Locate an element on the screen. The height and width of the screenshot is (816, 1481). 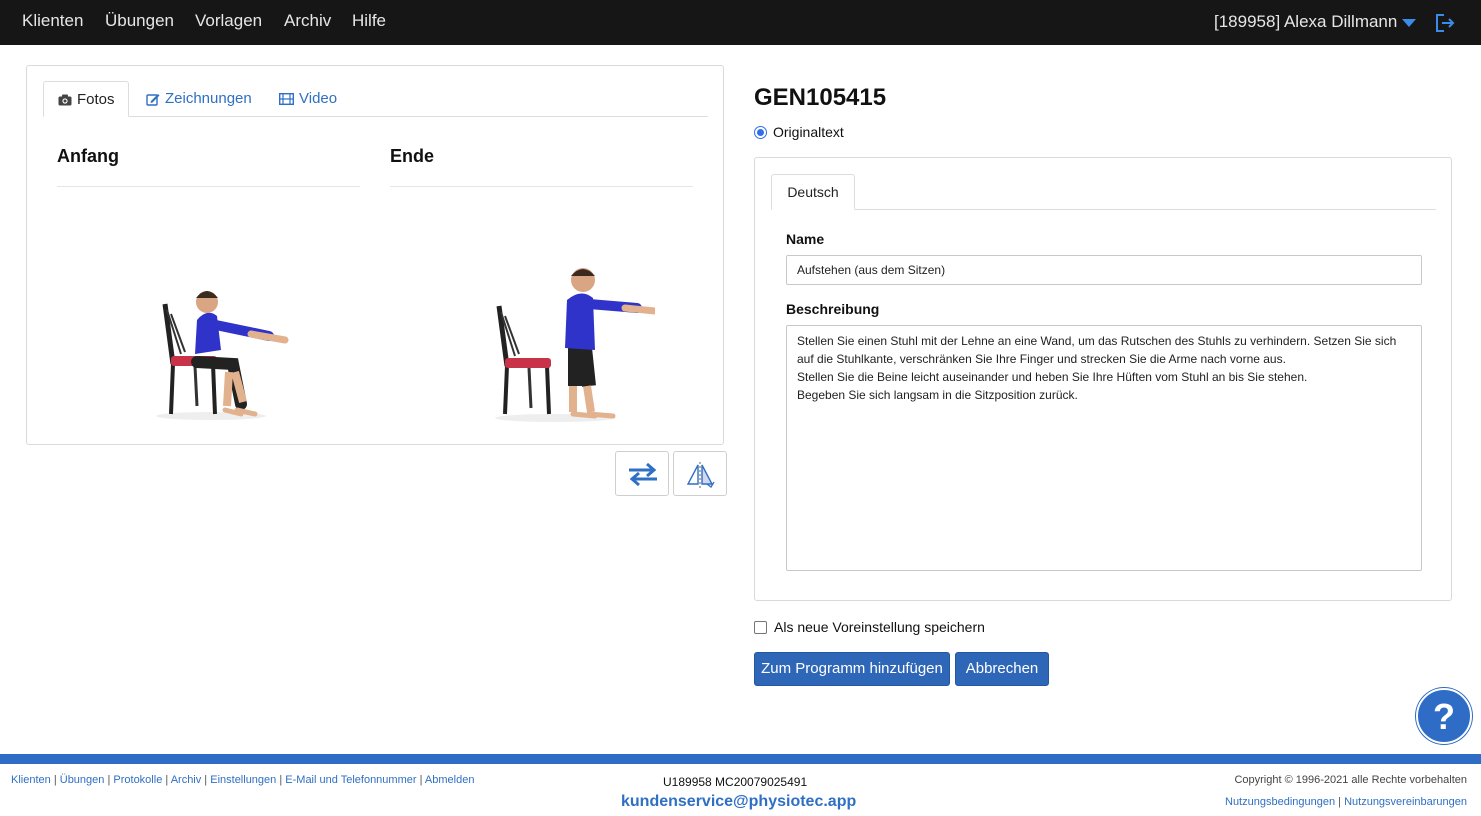
save-default-checkbox is located at coordinates (760, 627).